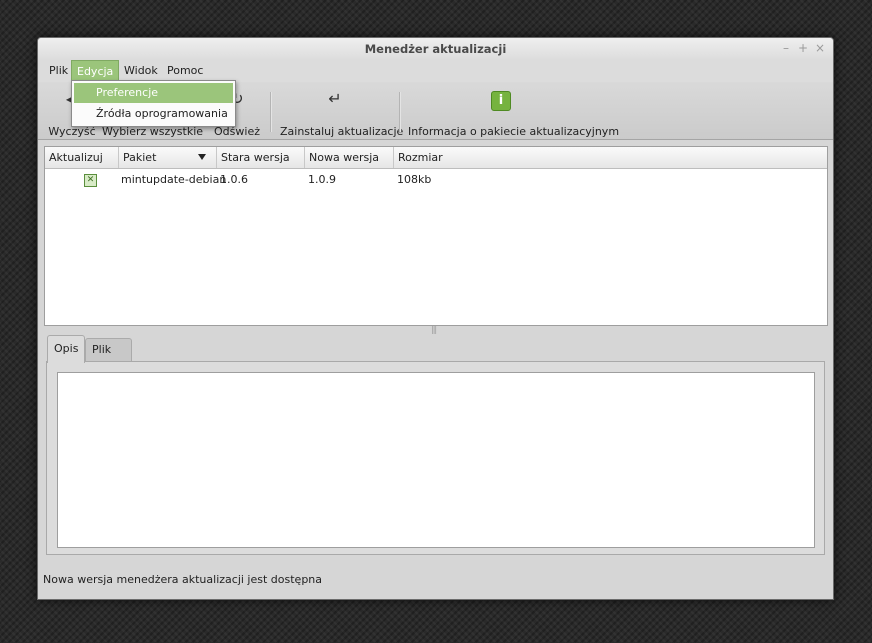 This screenshot has height=643, width=872. I want to click on column-header-size: Rozmiar, so click(610, 157).